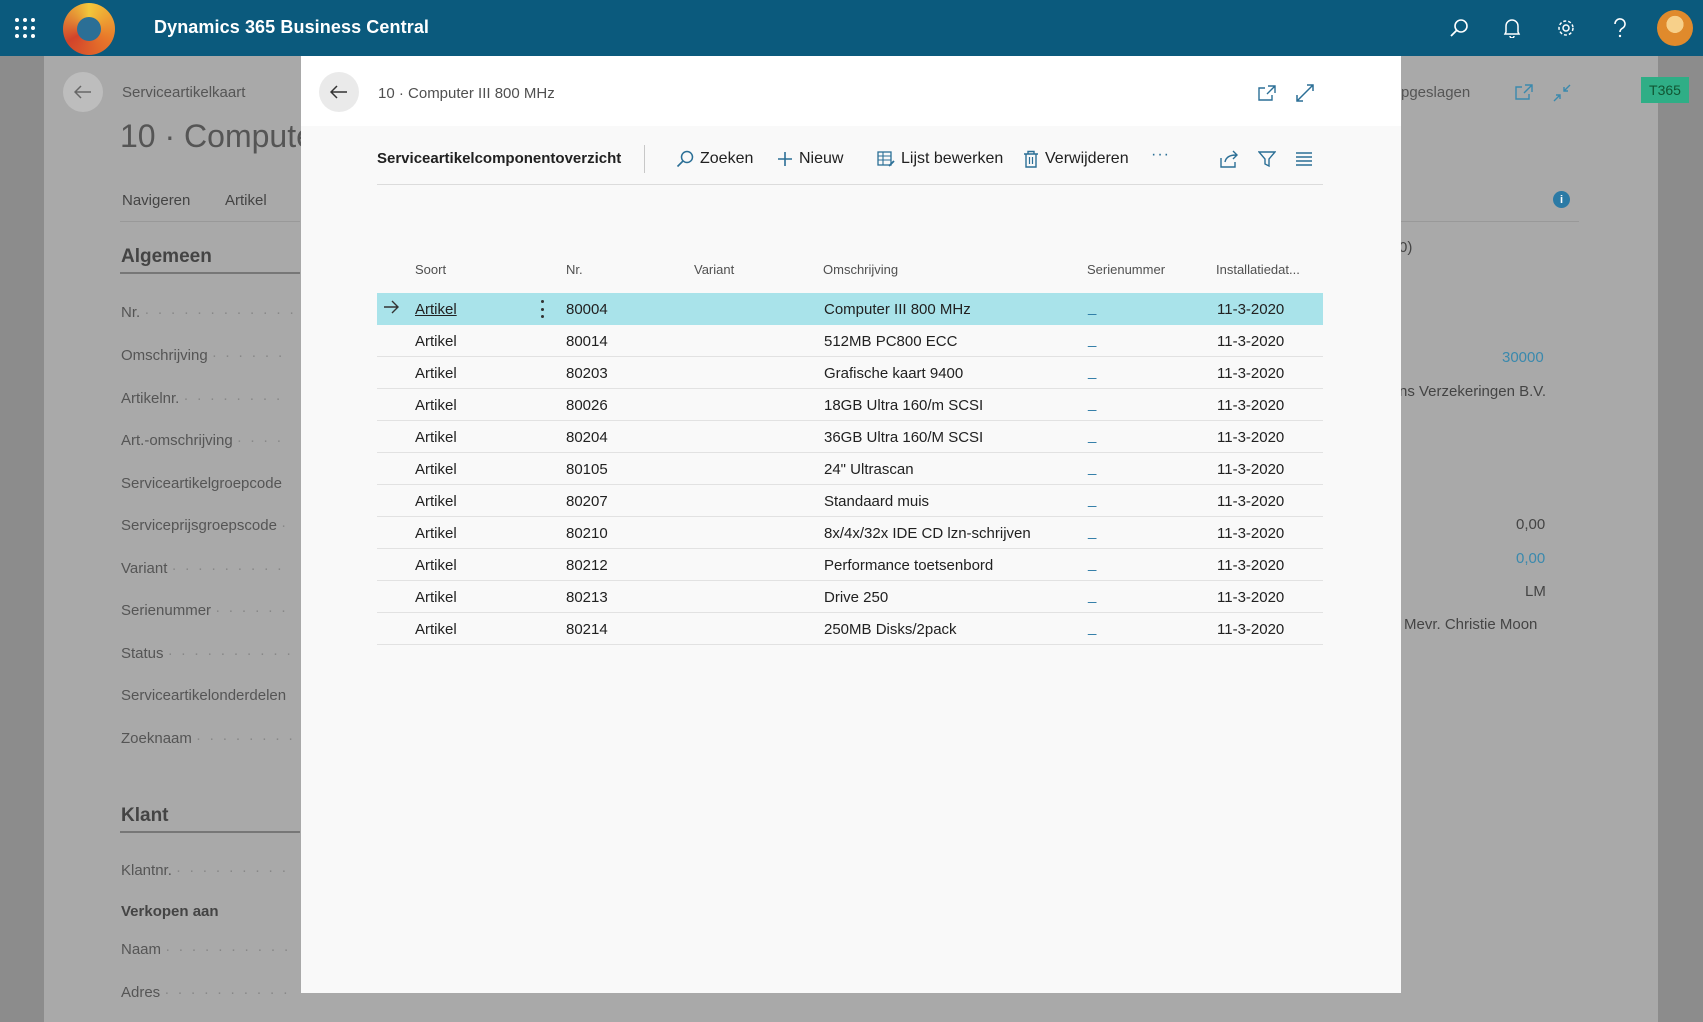 The height and width of the screenshot is (1022, 1703). I want to click on delete-button-label: Verwijderen, so click(1087, 158).